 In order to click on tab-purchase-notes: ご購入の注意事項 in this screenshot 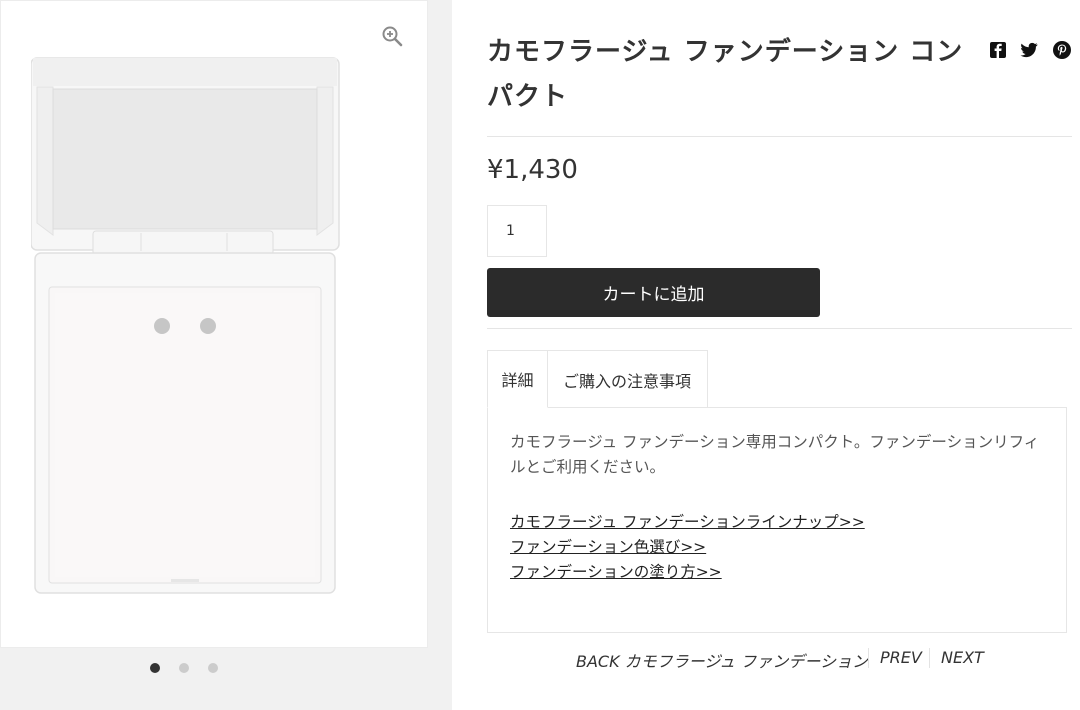, I will do `click(627, 379)`.